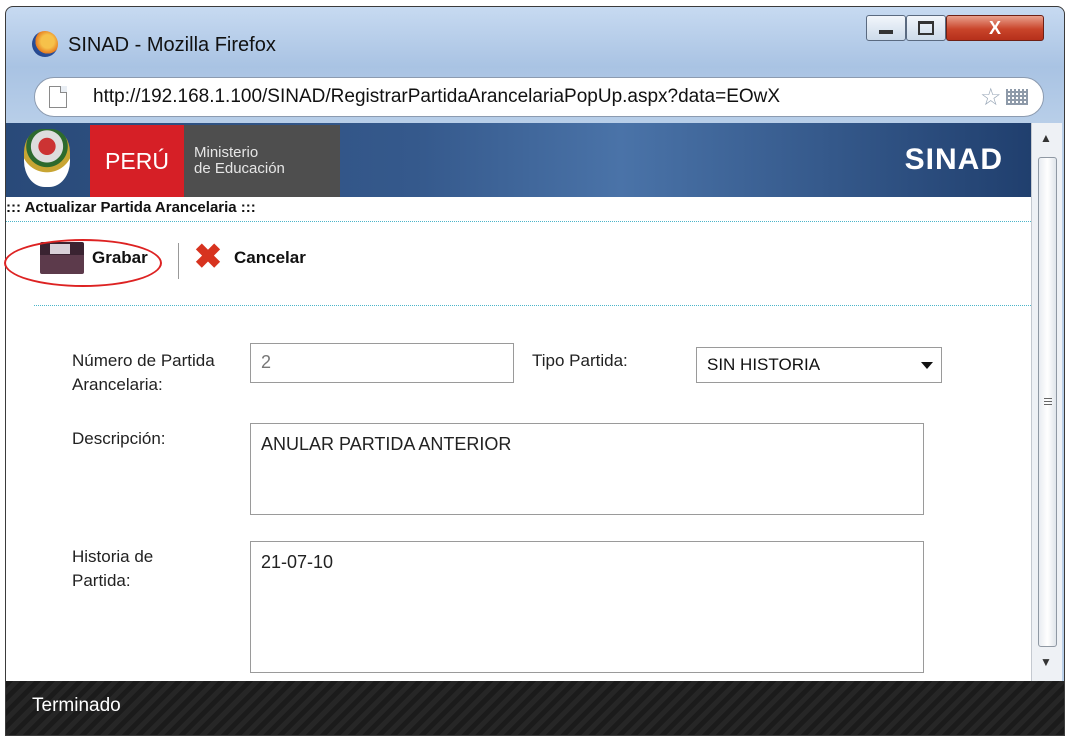 This screenshot has height=740, width=1070. Describe the element at coordinates (518, 160) in the screenshot. I see `site-header: PERÚ Ministerio de Educación SINAD` at that location.